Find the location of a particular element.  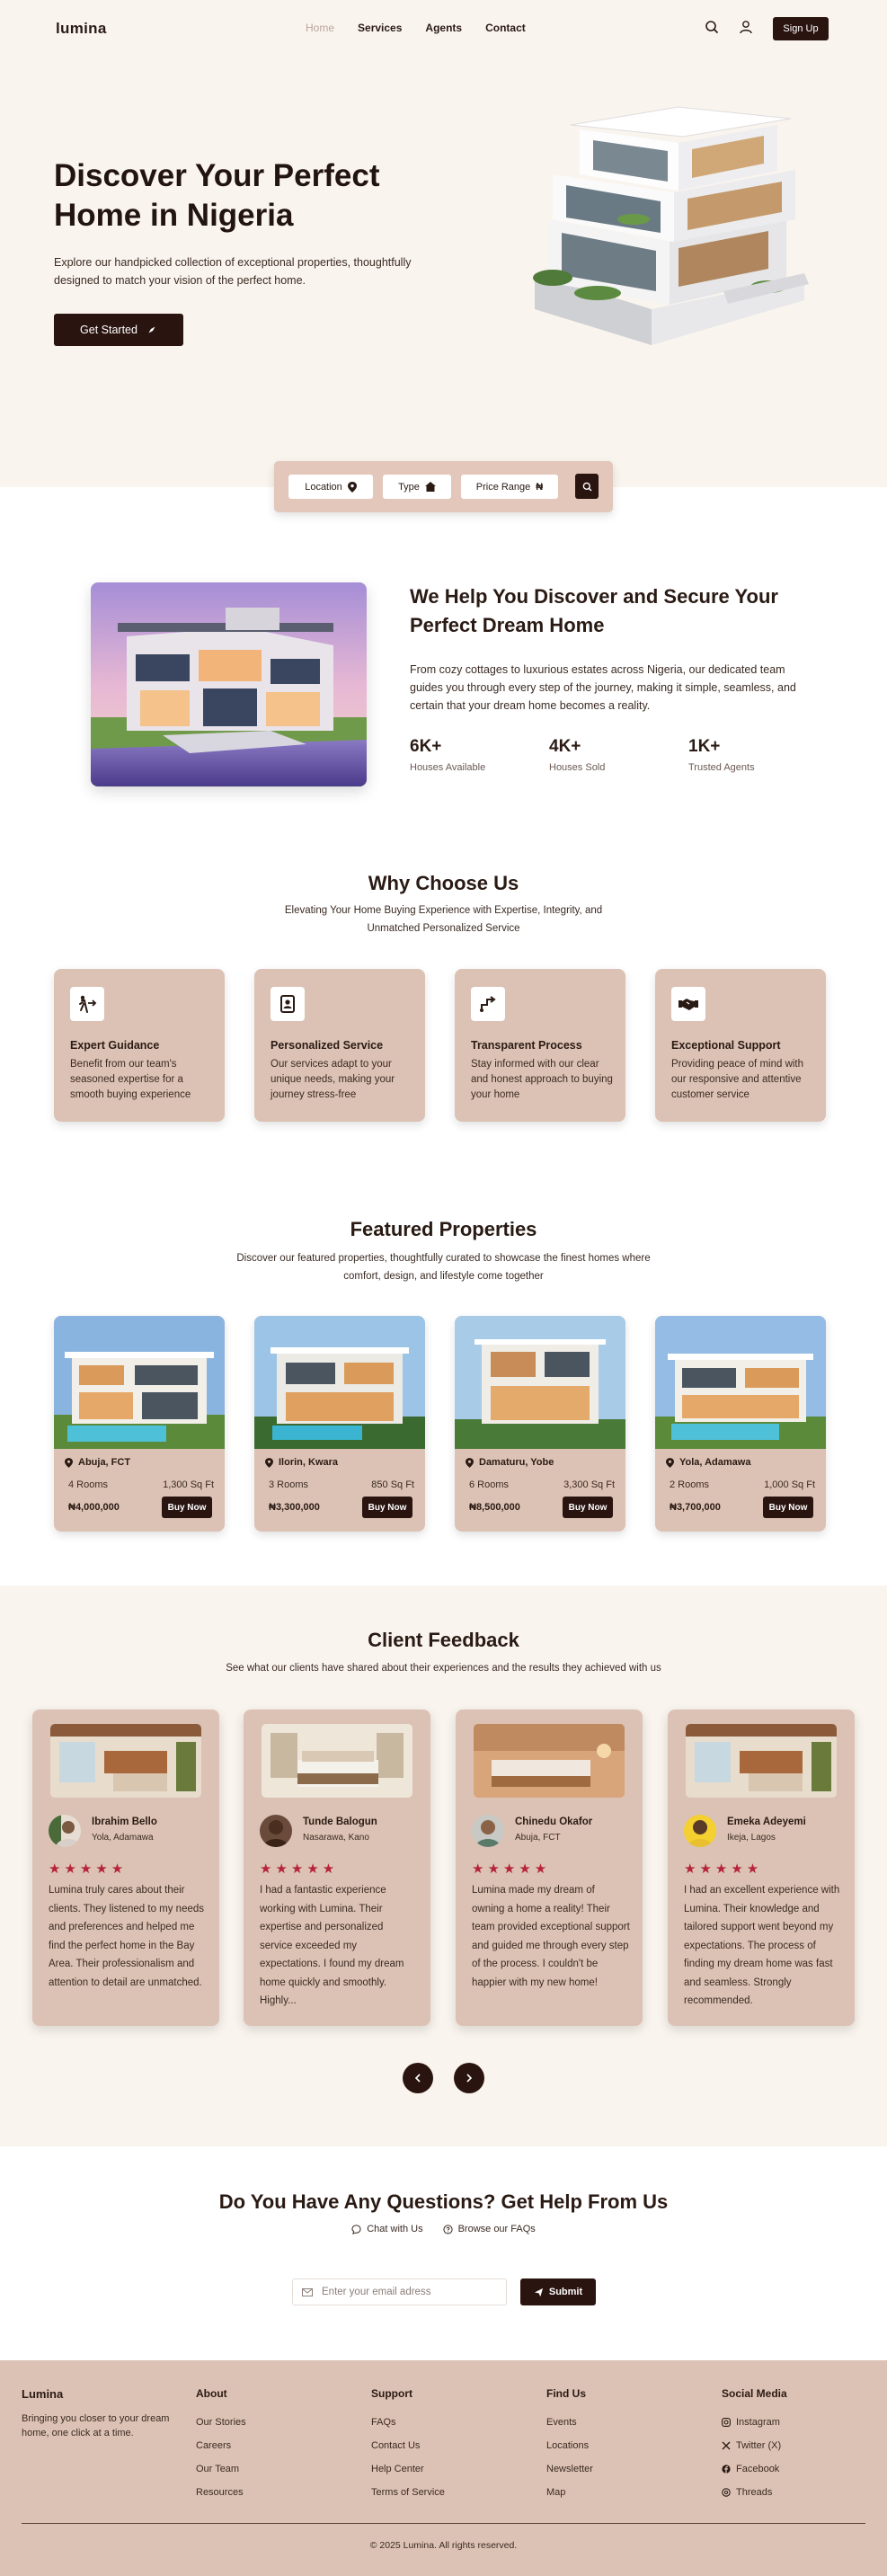

why-card-title: Transparent Process is located at coordinates (526, 1045).